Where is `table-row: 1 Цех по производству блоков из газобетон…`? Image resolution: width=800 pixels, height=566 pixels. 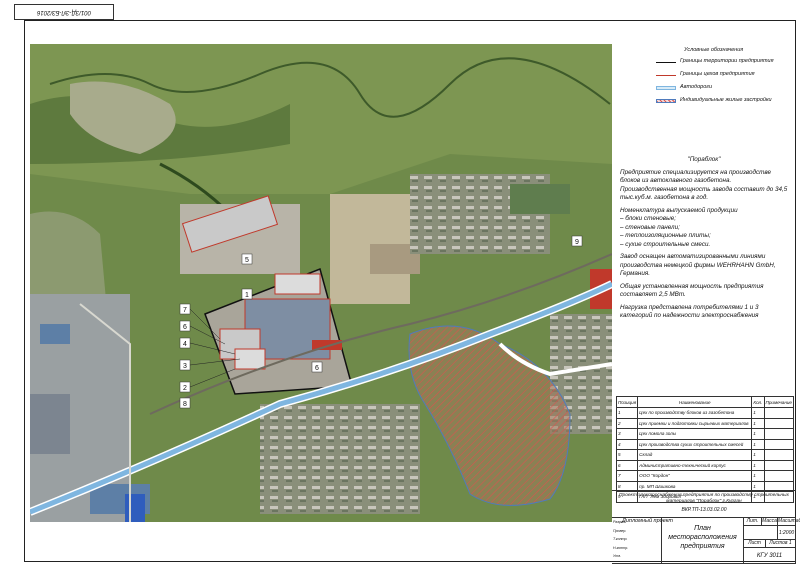
table-row: 1 Цех по производству блоков из газобетон… is located at coordinates (705, 413).